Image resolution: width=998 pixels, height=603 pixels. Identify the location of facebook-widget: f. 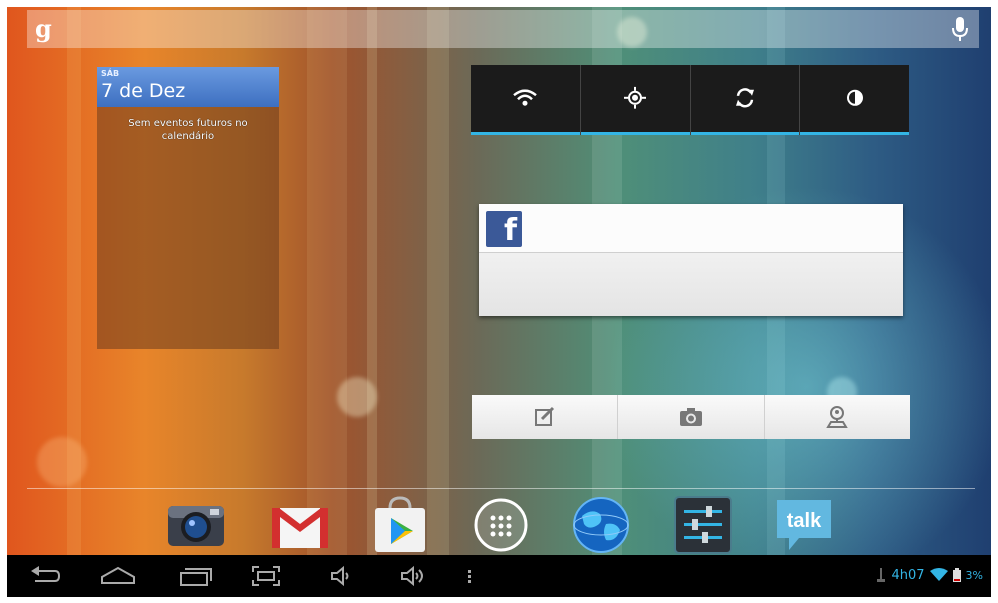
(691, 260).